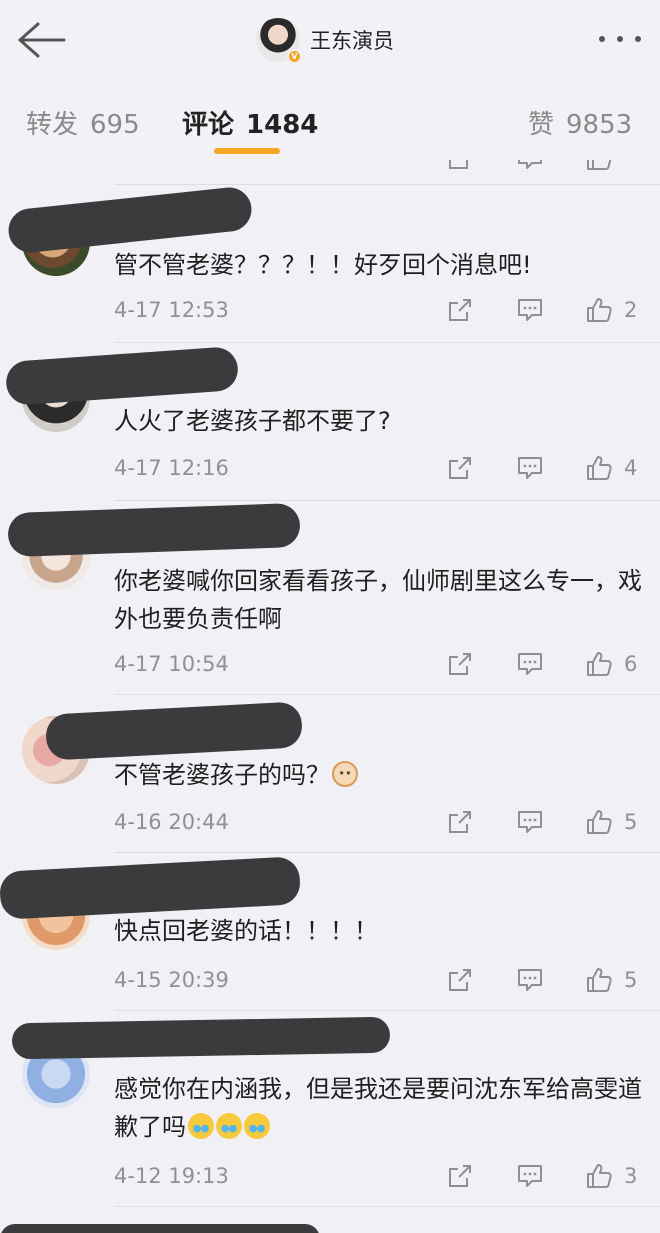 This screenshot has height=1233, width=660. Describe the element at coordinates (620, 39) in the screenshot. I see `more-dots-icon` at that location.